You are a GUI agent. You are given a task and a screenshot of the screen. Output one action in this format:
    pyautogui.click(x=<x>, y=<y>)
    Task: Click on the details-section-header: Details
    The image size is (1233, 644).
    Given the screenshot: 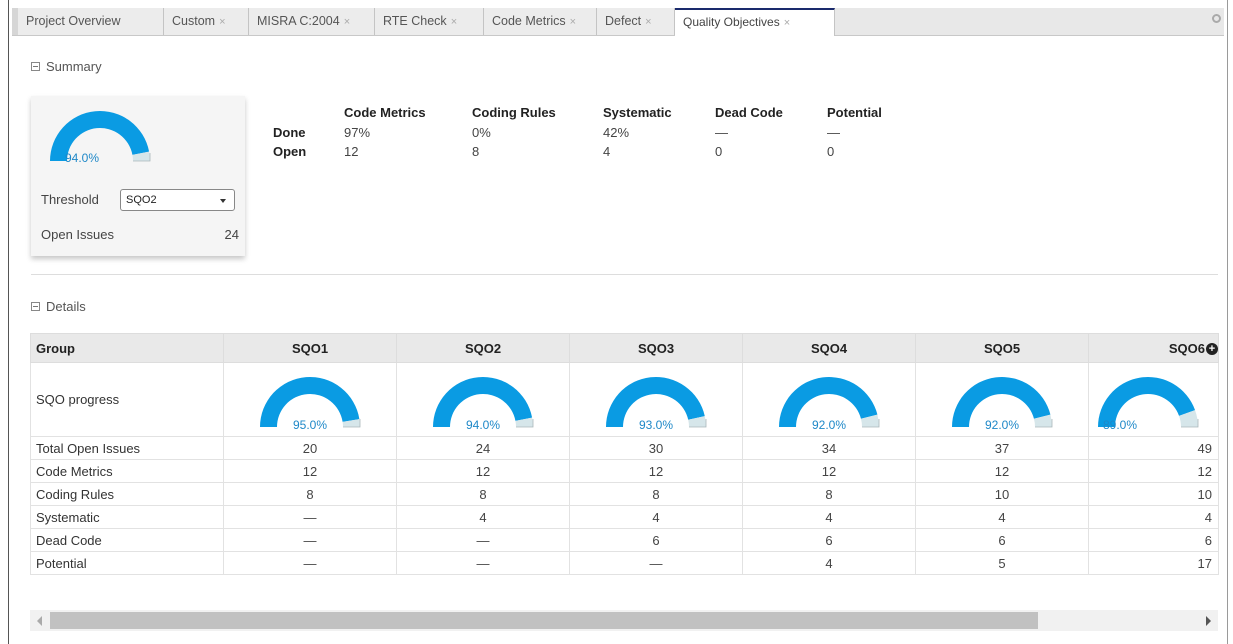 What is the action you would take?
    pyautogui.click(x=58, y=306)
    